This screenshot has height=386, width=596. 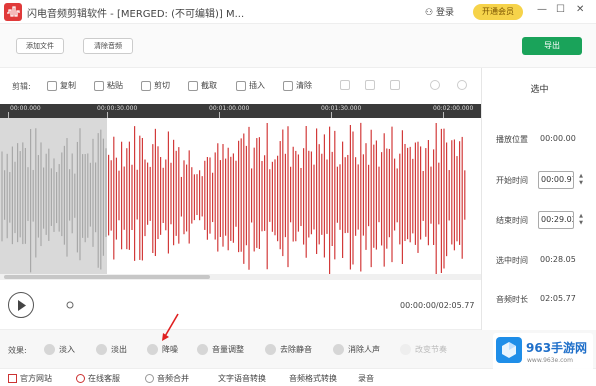 I want to click on maximize-icon: ☐, so click(x=560, y=9).